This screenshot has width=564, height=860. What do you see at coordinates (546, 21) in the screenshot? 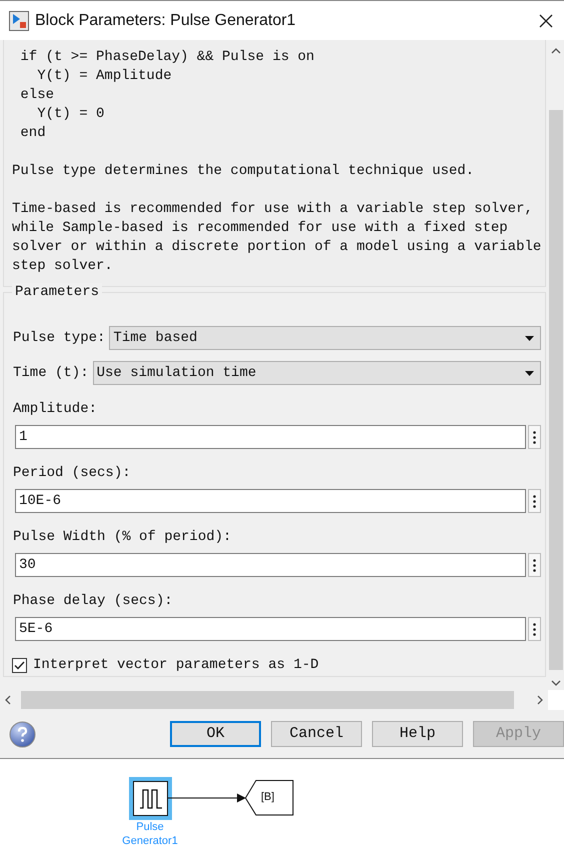
I see `close-icon` at bounding box center [546, 21].